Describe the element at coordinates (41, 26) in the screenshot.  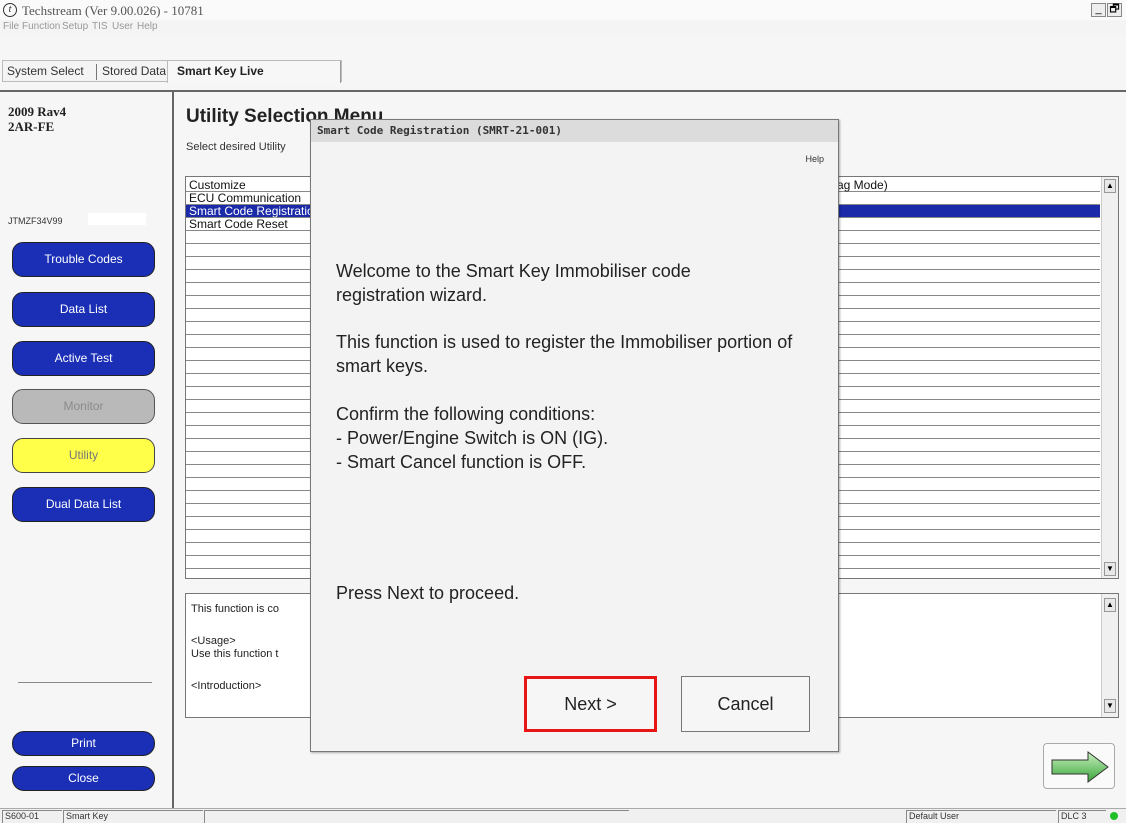
I see `menu-function: Function` at that location.